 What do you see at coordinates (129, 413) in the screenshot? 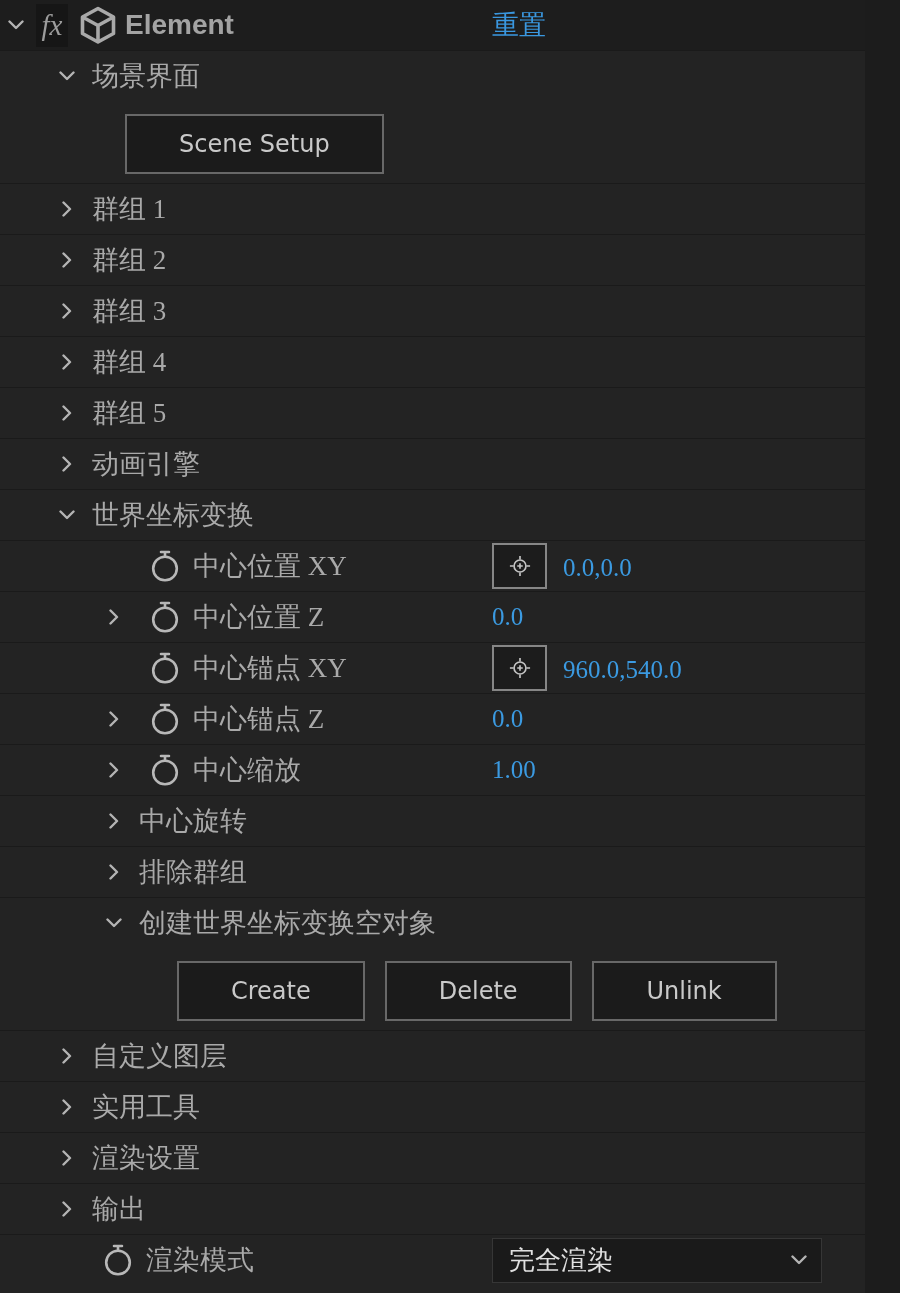
I see `group-label: 群组 5` at bounding box center [129, 413].